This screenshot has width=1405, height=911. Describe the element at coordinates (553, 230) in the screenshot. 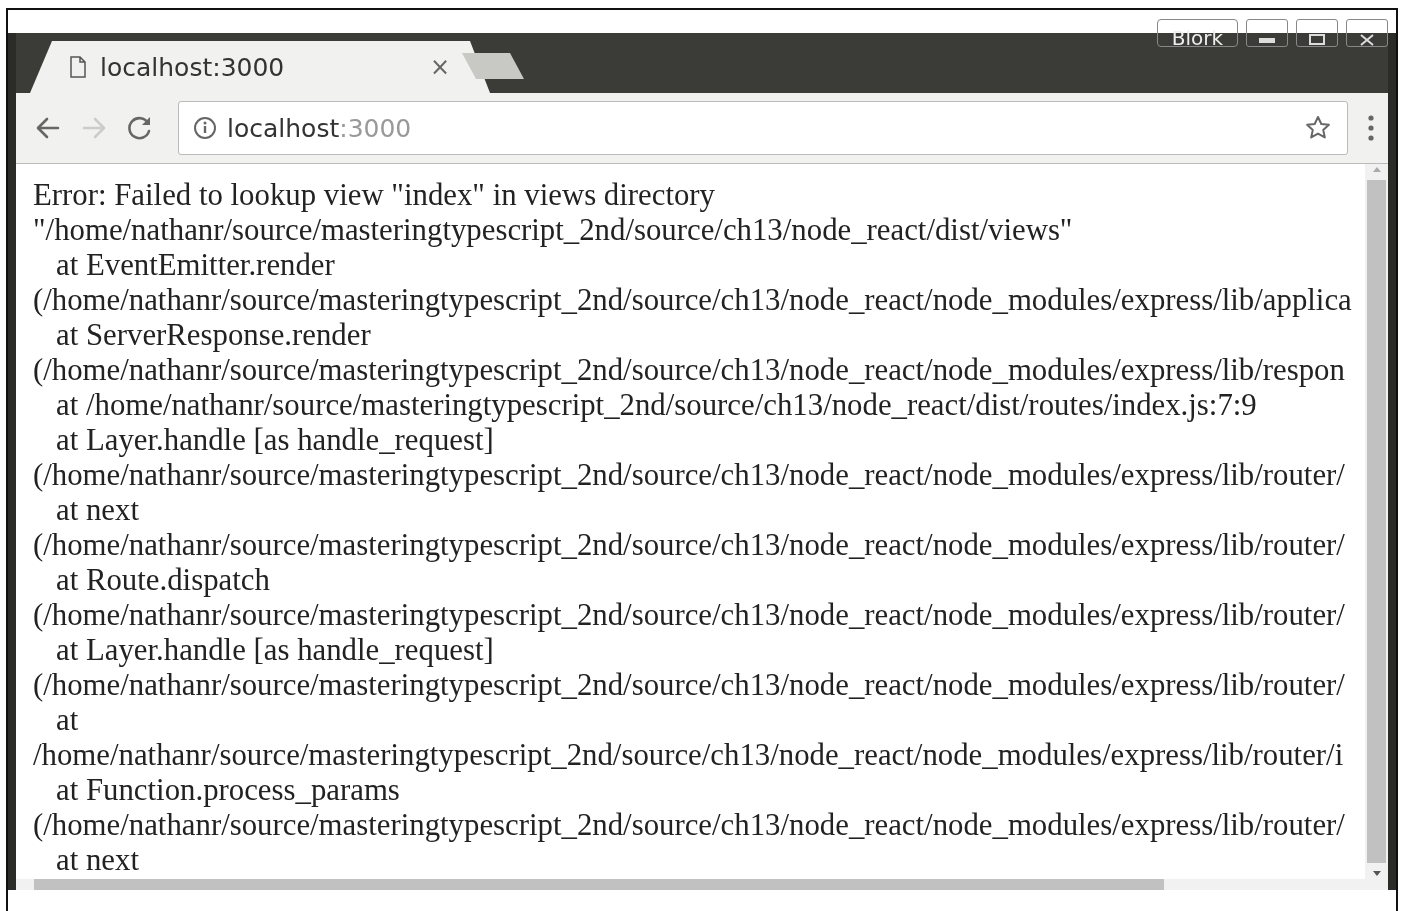

I see `error-text-line: "/home/nathanr/source/masteringtypescript_2nd/source/ch13/node_react/dist/views"` at that location.